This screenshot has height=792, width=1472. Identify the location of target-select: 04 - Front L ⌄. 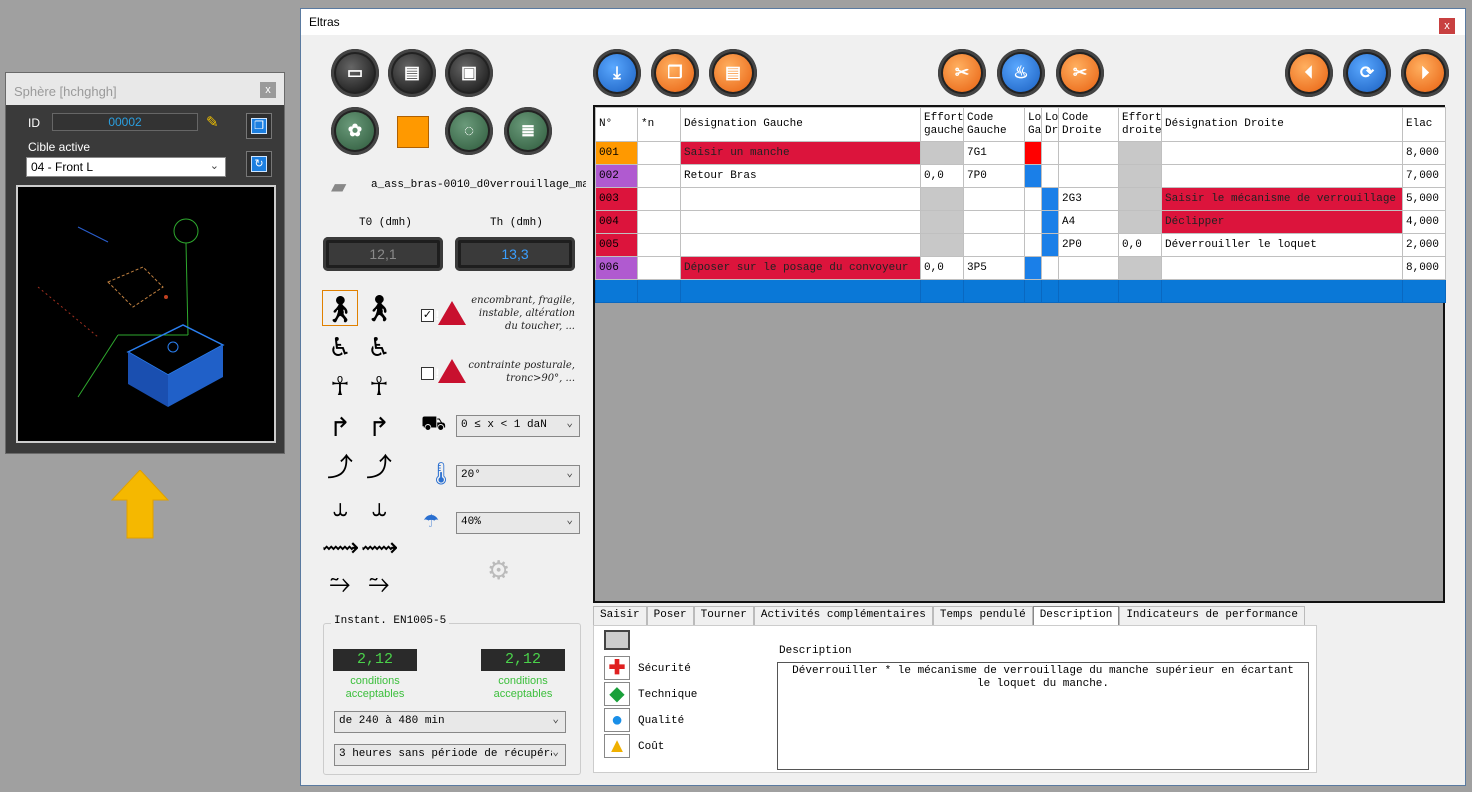
(126, 167).